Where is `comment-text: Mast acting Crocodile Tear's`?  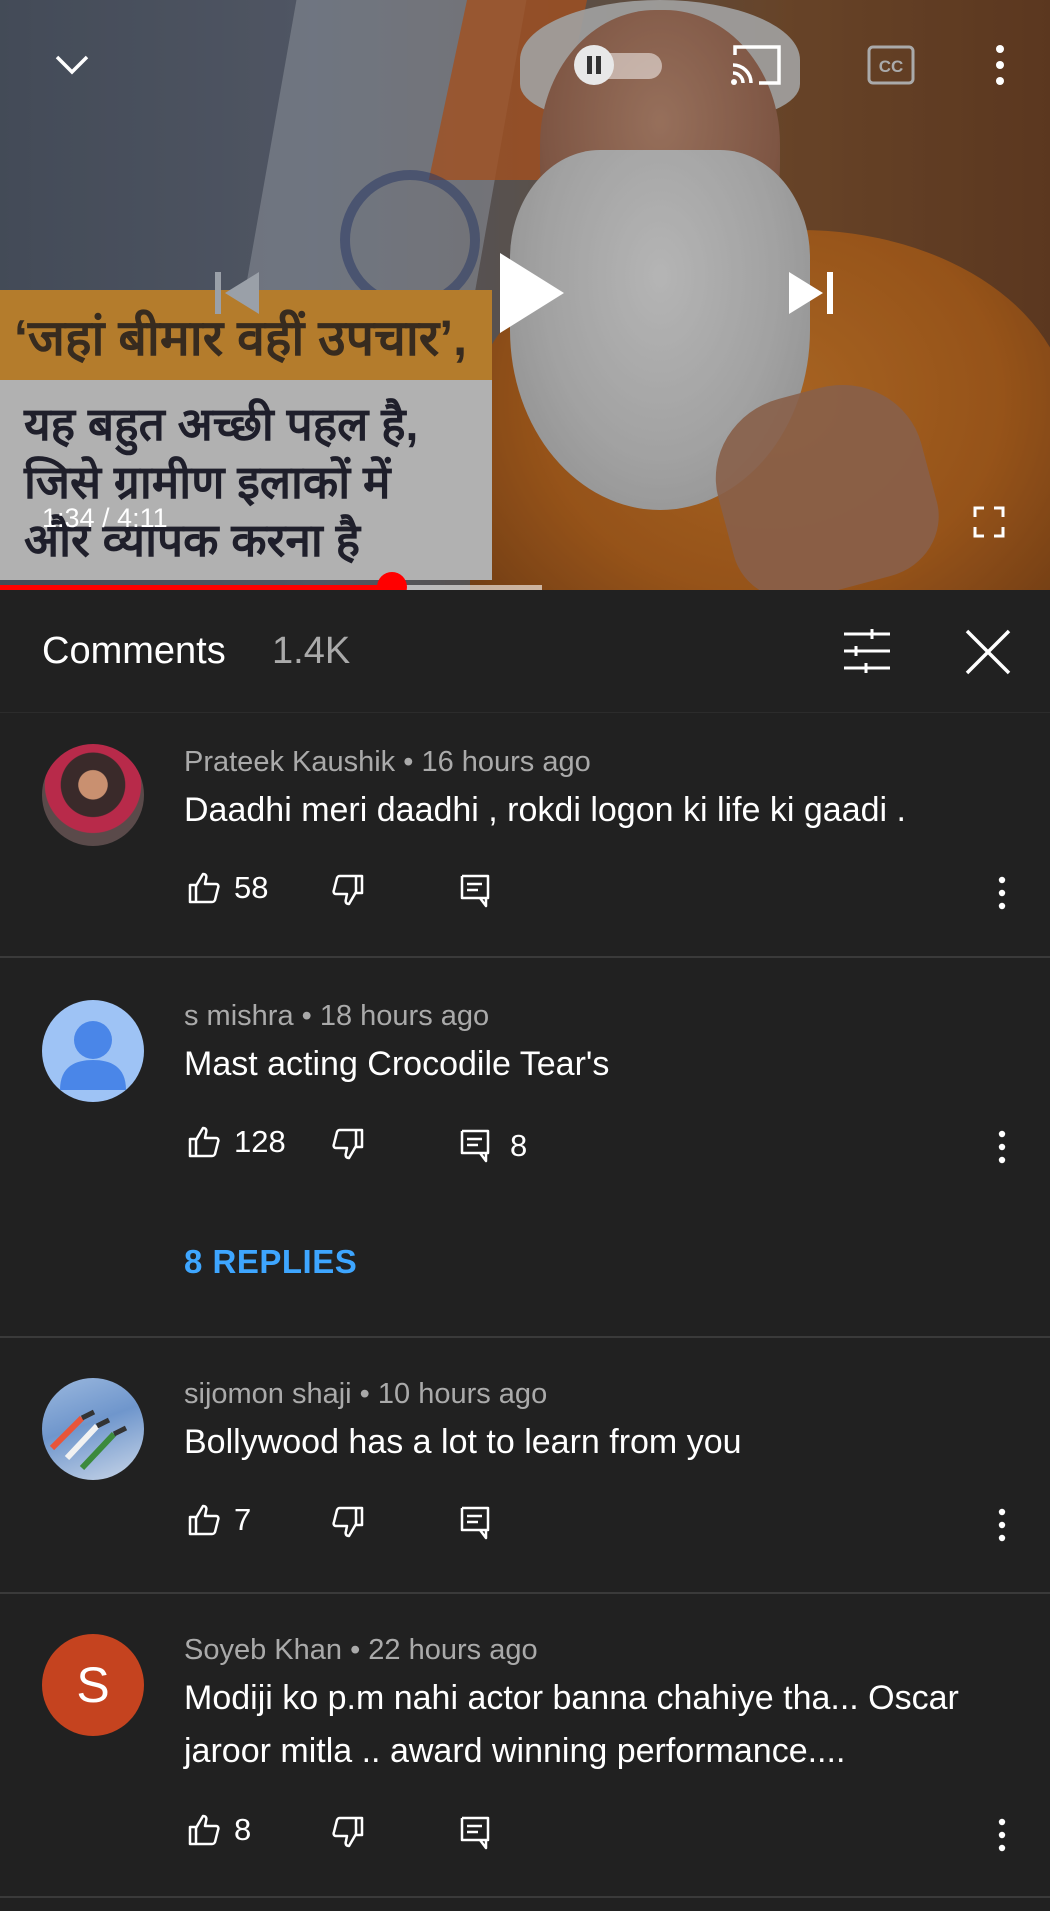 comment-text: Mast acting Crocodile Tear's is located at coordinates (397, 1064).